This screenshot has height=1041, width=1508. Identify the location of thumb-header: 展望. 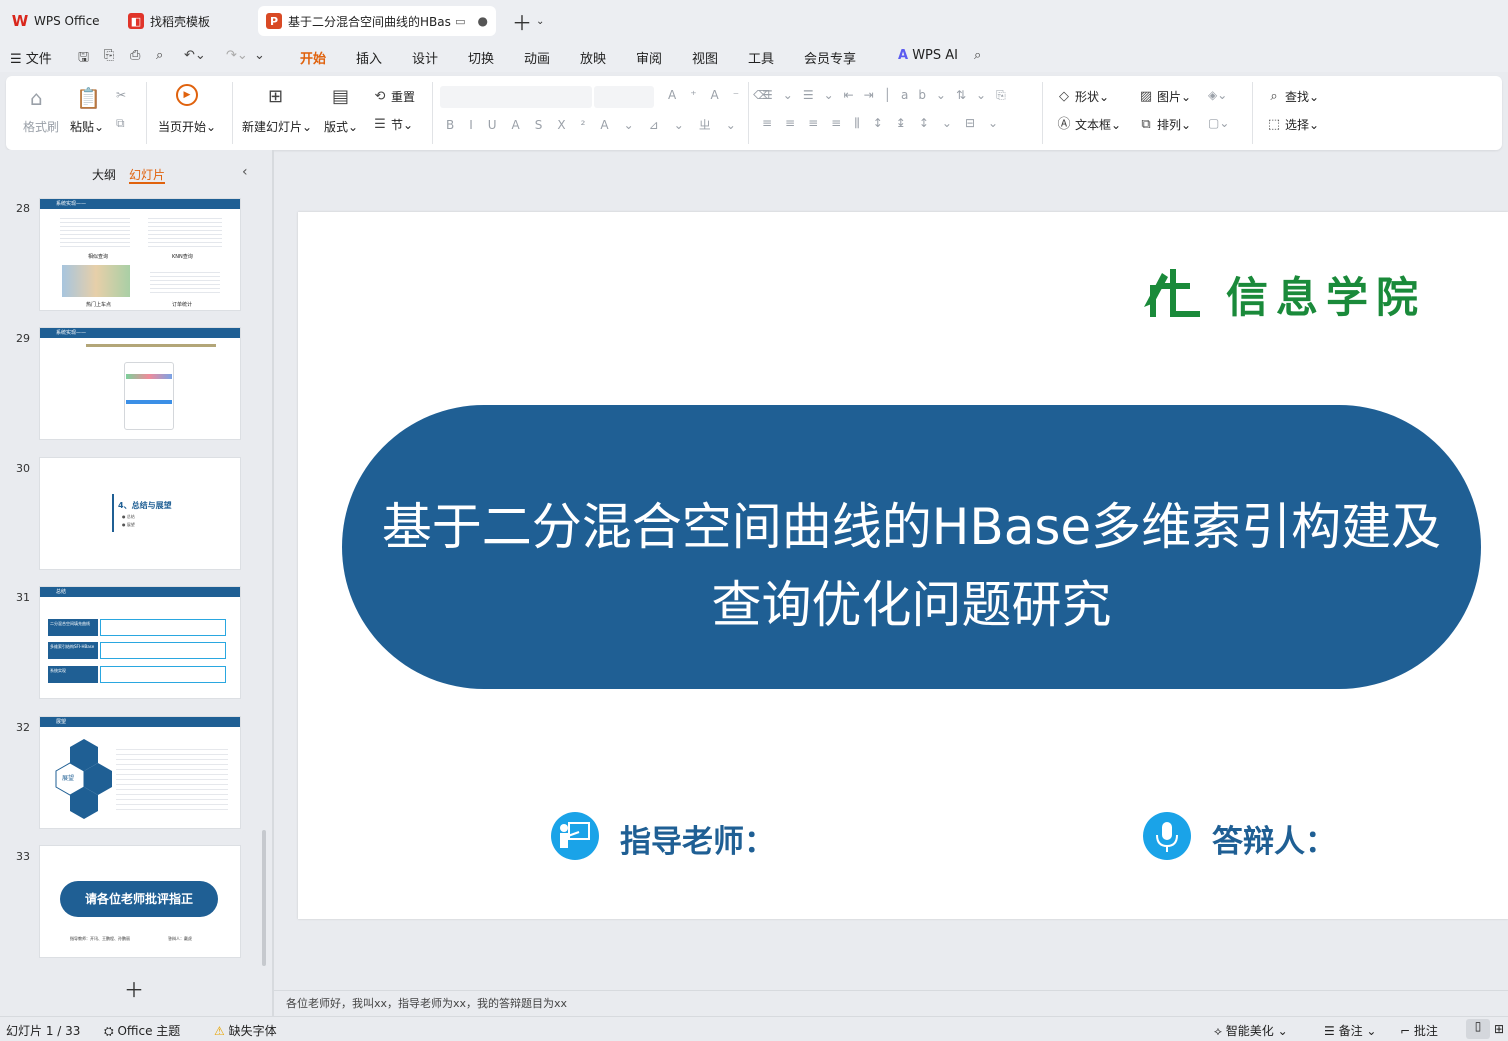
(140, 722).